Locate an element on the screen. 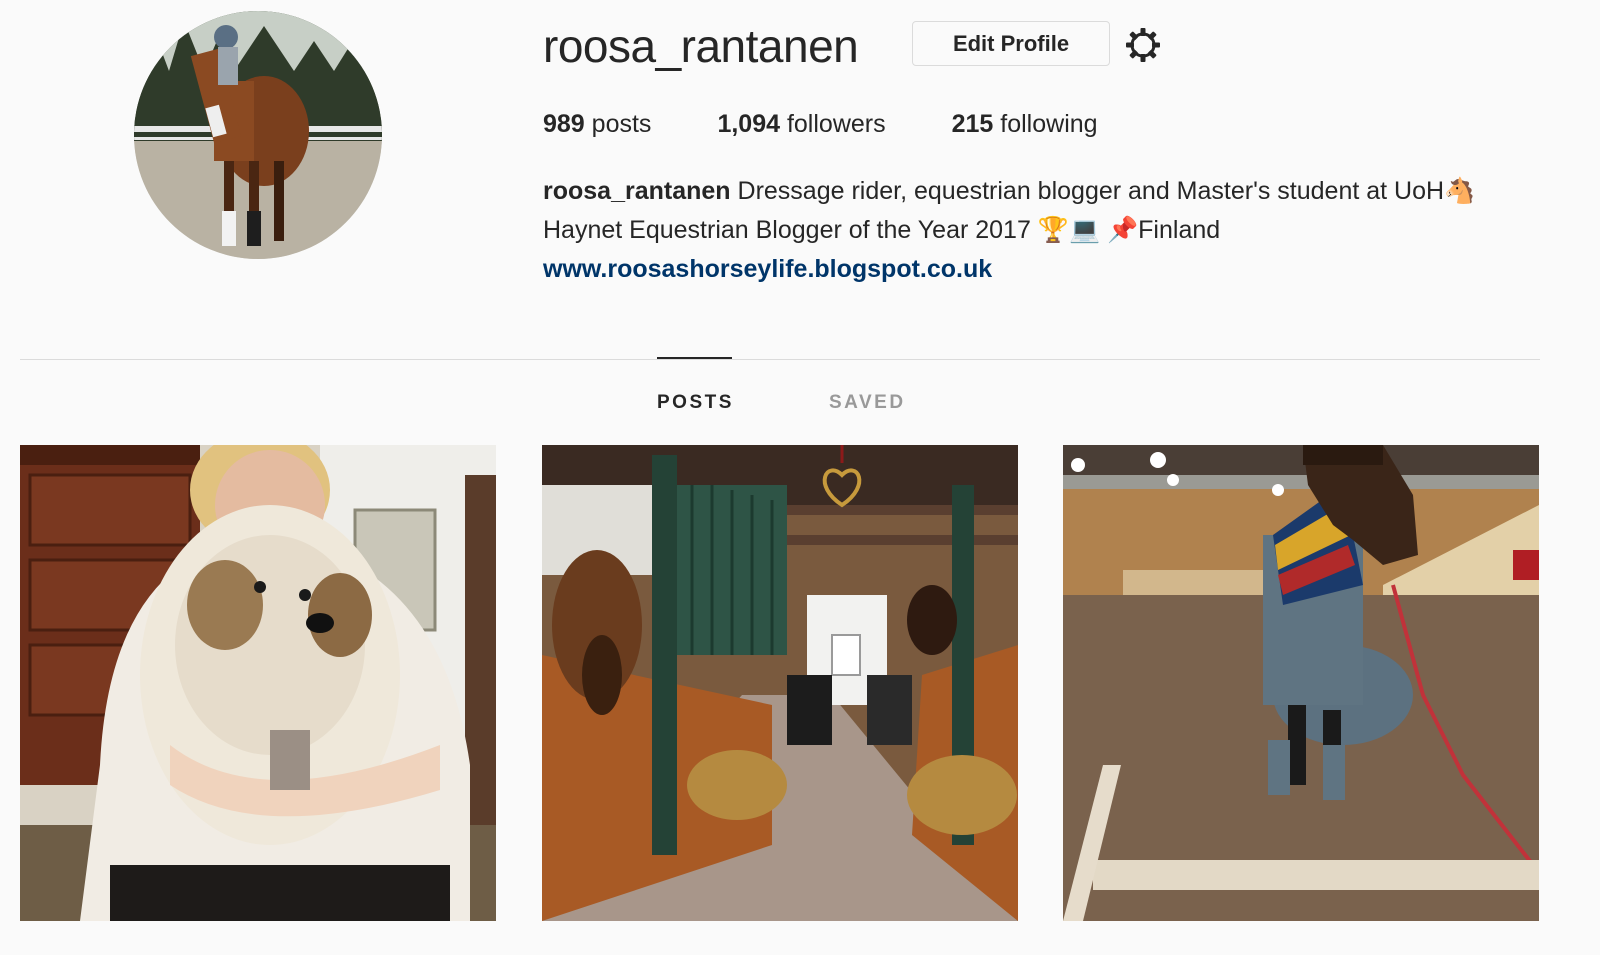 This screenshot has width=1600, height=955. followers-count: 1,094 is located at coordinates (748, 124).